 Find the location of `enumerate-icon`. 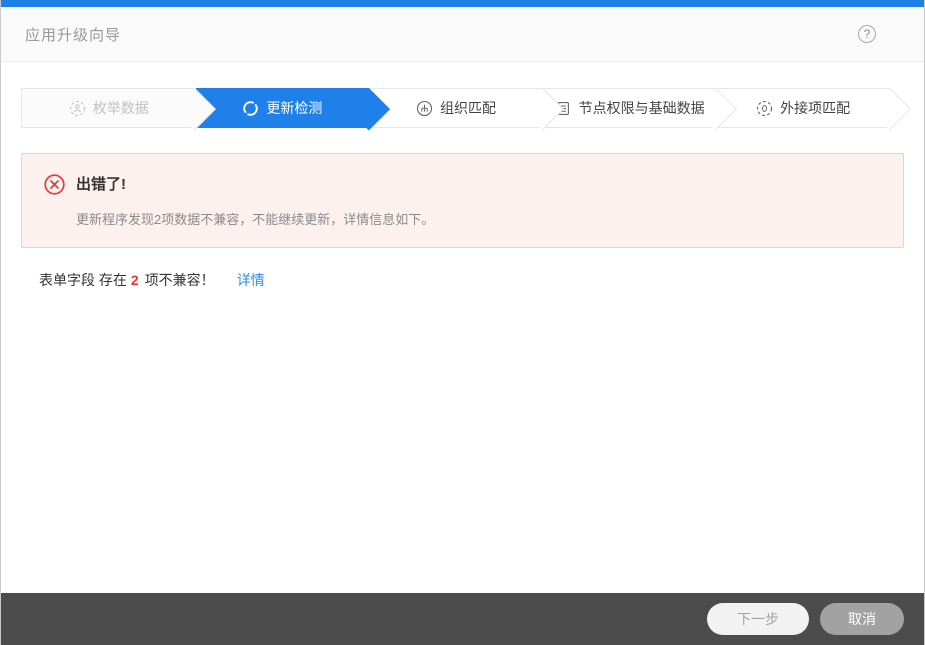

enumerate-icon is located at coordinates (77, 108).